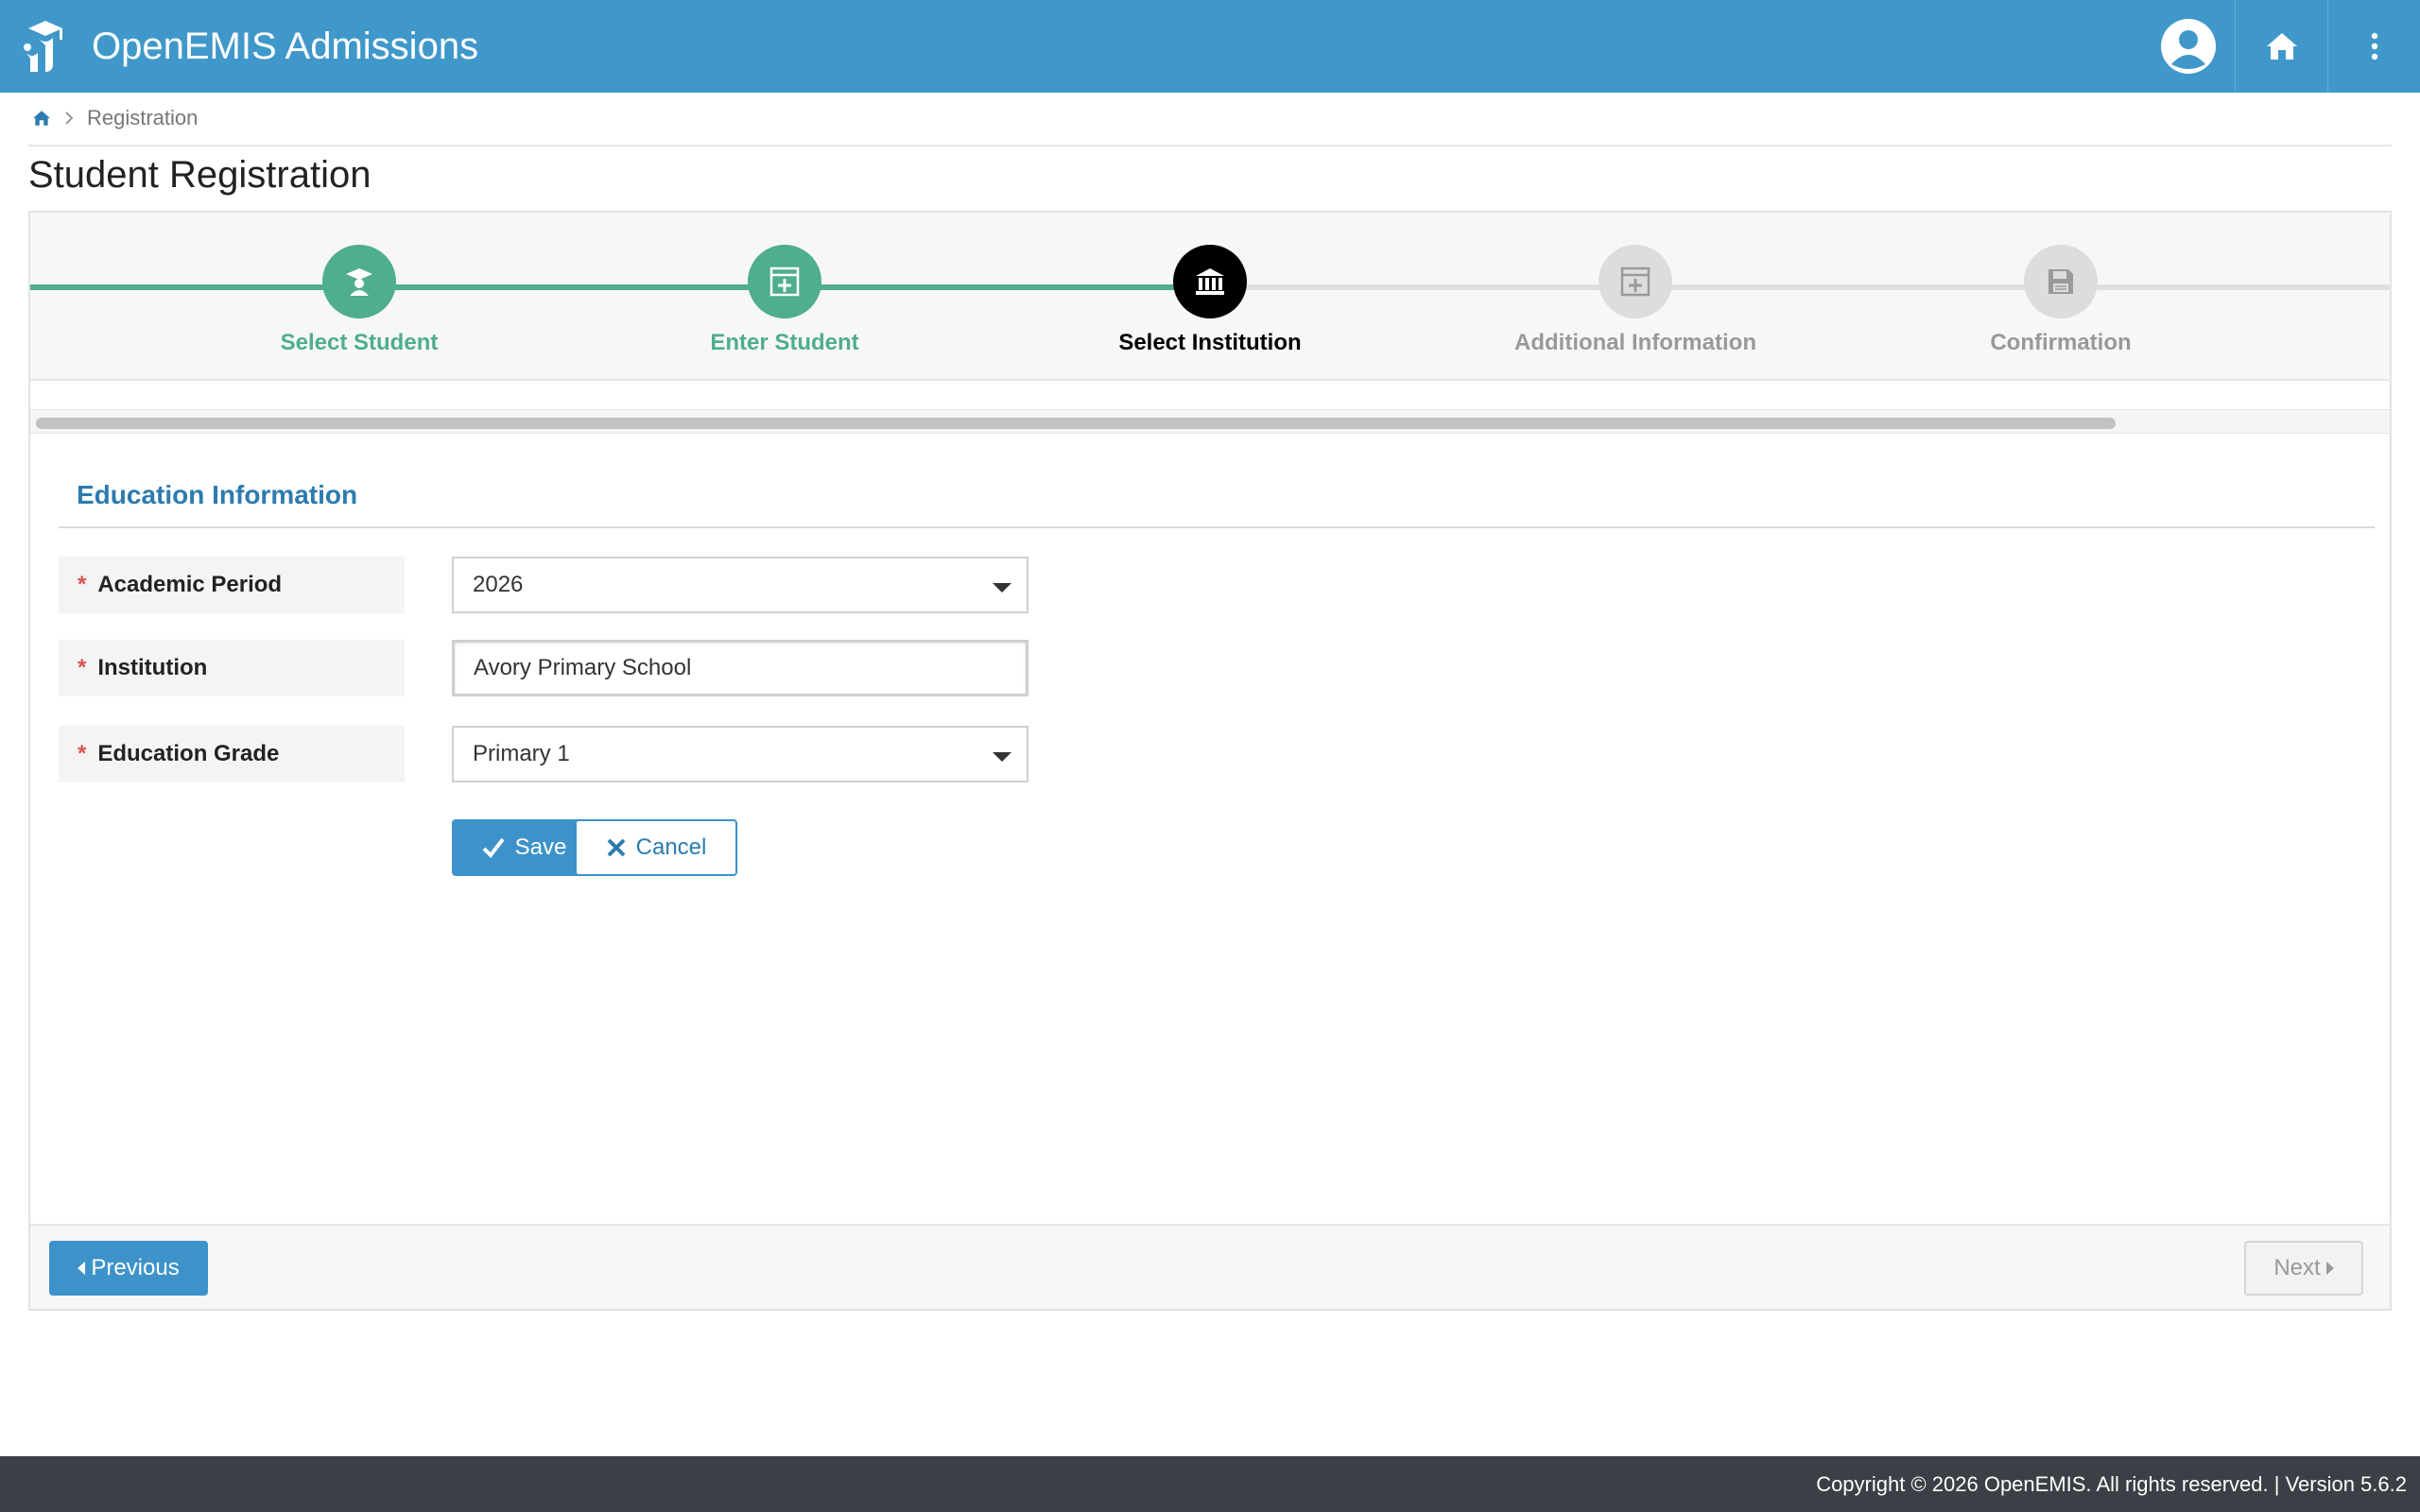 The height and width of the screenshot is (1512, 2420). Describe the element at coordinates (616, 847) in the screenshot. I see `close-icon` at that location.